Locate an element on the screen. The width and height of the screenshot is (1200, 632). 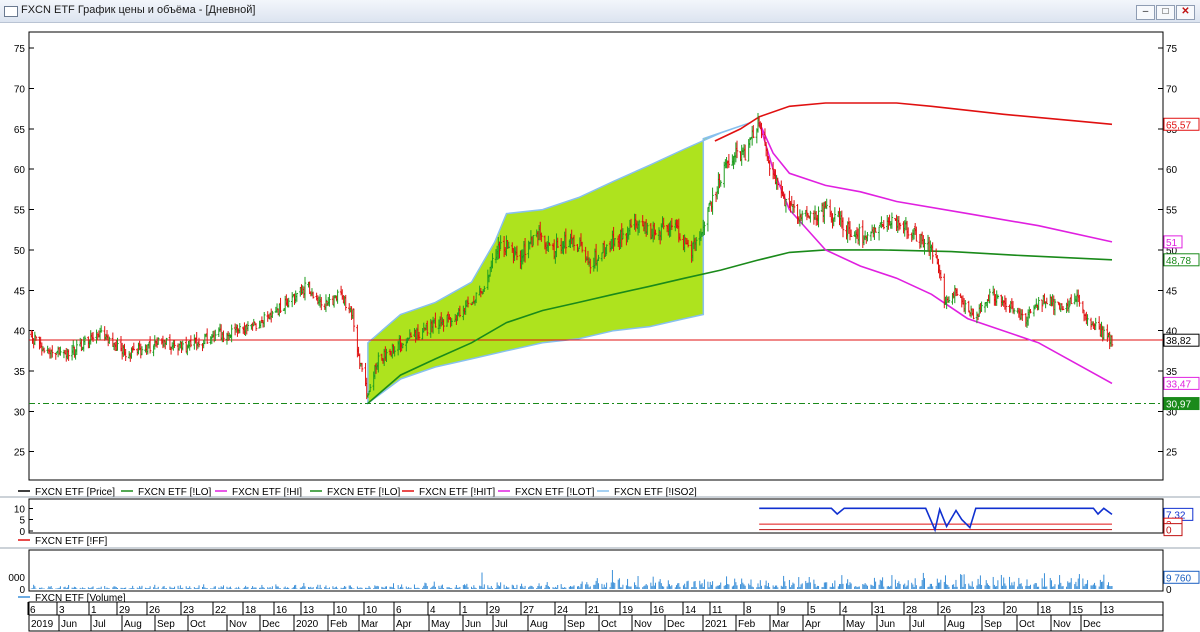
volume-value-labels: 9 760 is located at coordinates (1181, 577).